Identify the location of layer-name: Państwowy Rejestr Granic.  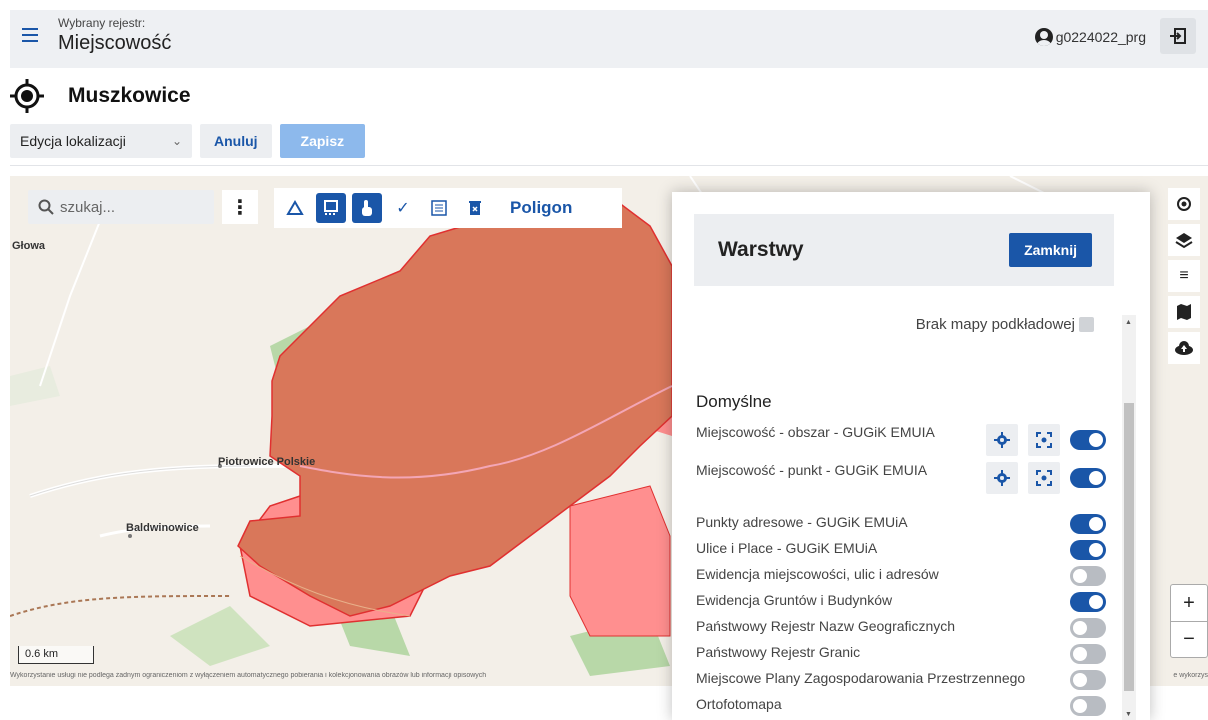
(778, 652).